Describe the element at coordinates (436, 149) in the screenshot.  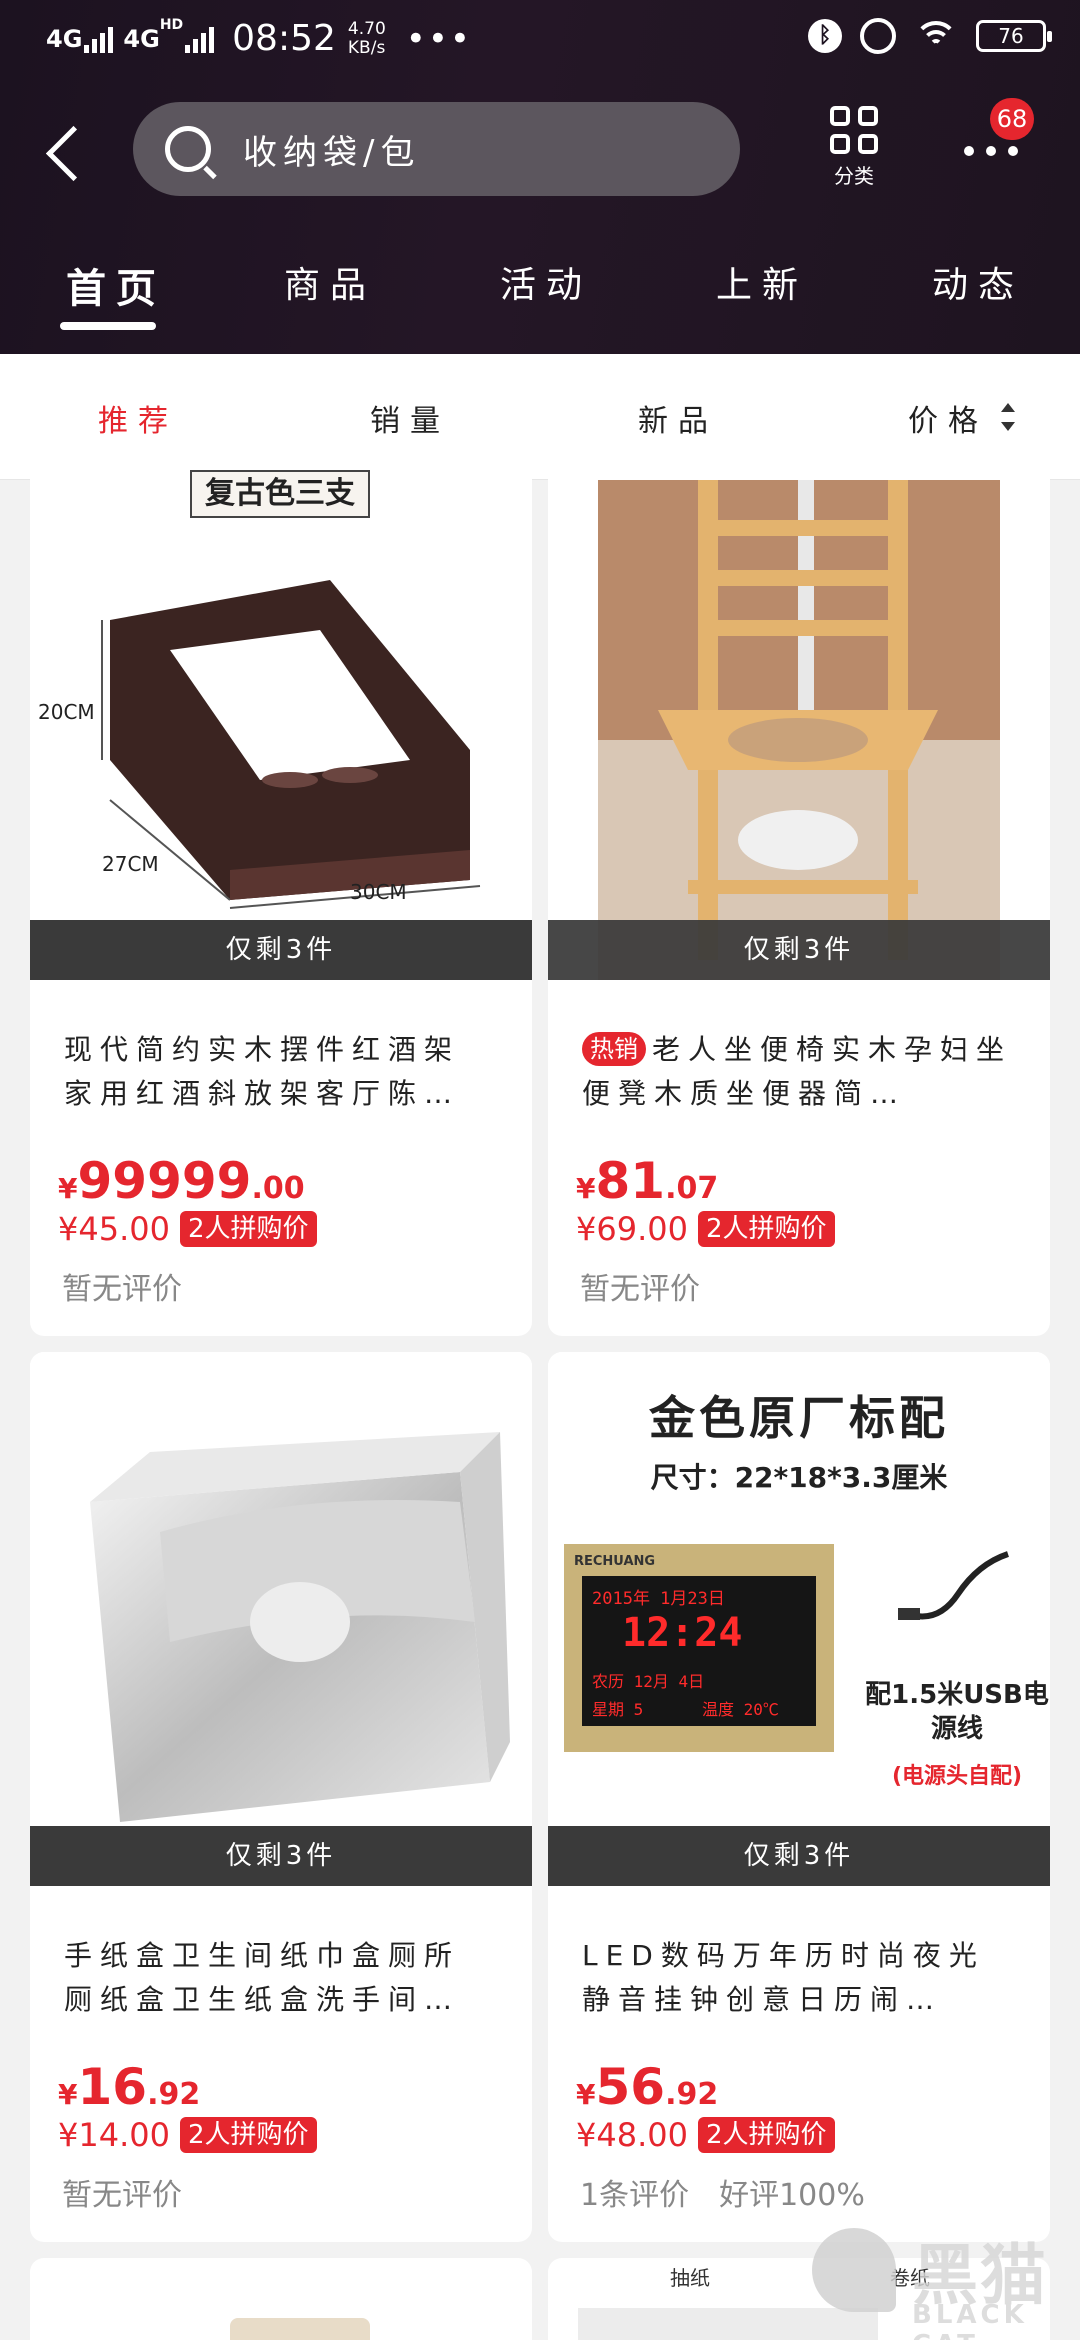
I see `search-bar: 收纳袋/包` at that location.